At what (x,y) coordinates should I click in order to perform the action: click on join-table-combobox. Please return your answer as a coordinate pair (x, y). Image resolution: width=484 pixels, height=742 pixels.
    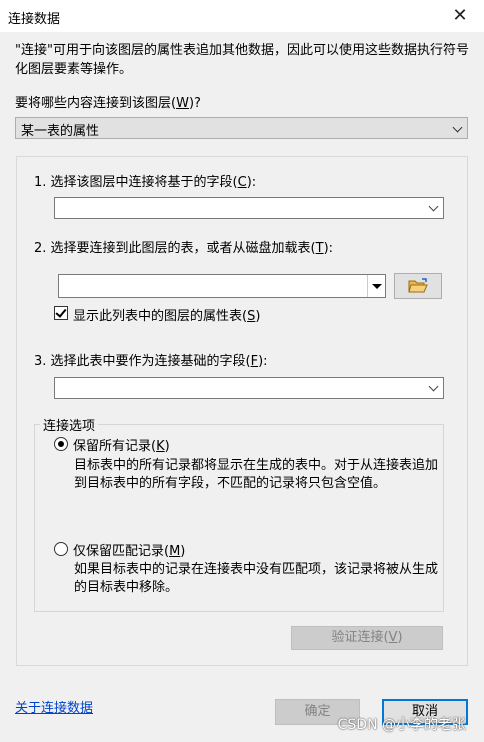
    Looking at the image, I should click on (222, 286).